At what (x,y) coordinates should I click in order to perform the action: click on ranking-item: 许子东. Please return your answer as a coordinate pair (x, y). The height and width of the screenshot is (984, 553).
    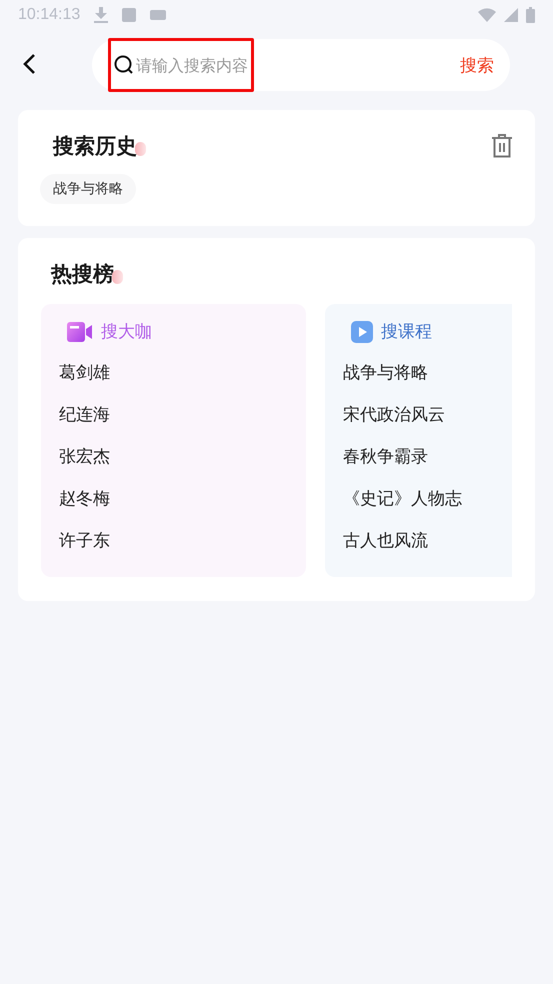
    Looking at the image, I should click on (84, 538).